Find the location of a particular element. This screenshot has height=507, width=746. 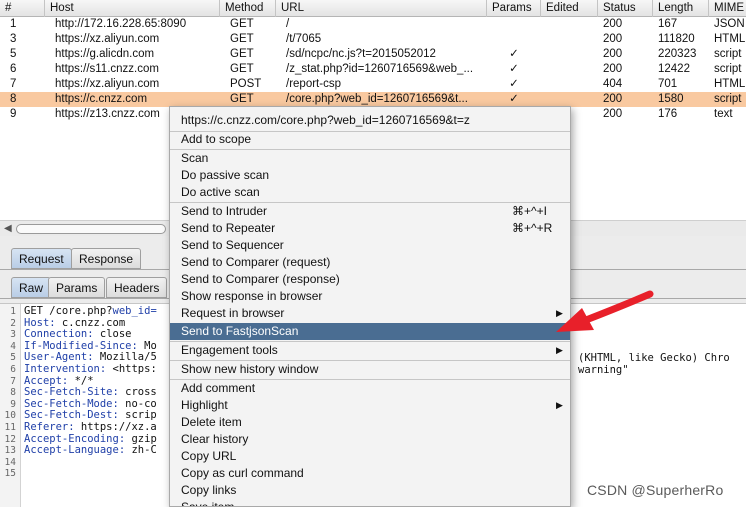

tab-headers: Headers is located at coordinates (137, 287).